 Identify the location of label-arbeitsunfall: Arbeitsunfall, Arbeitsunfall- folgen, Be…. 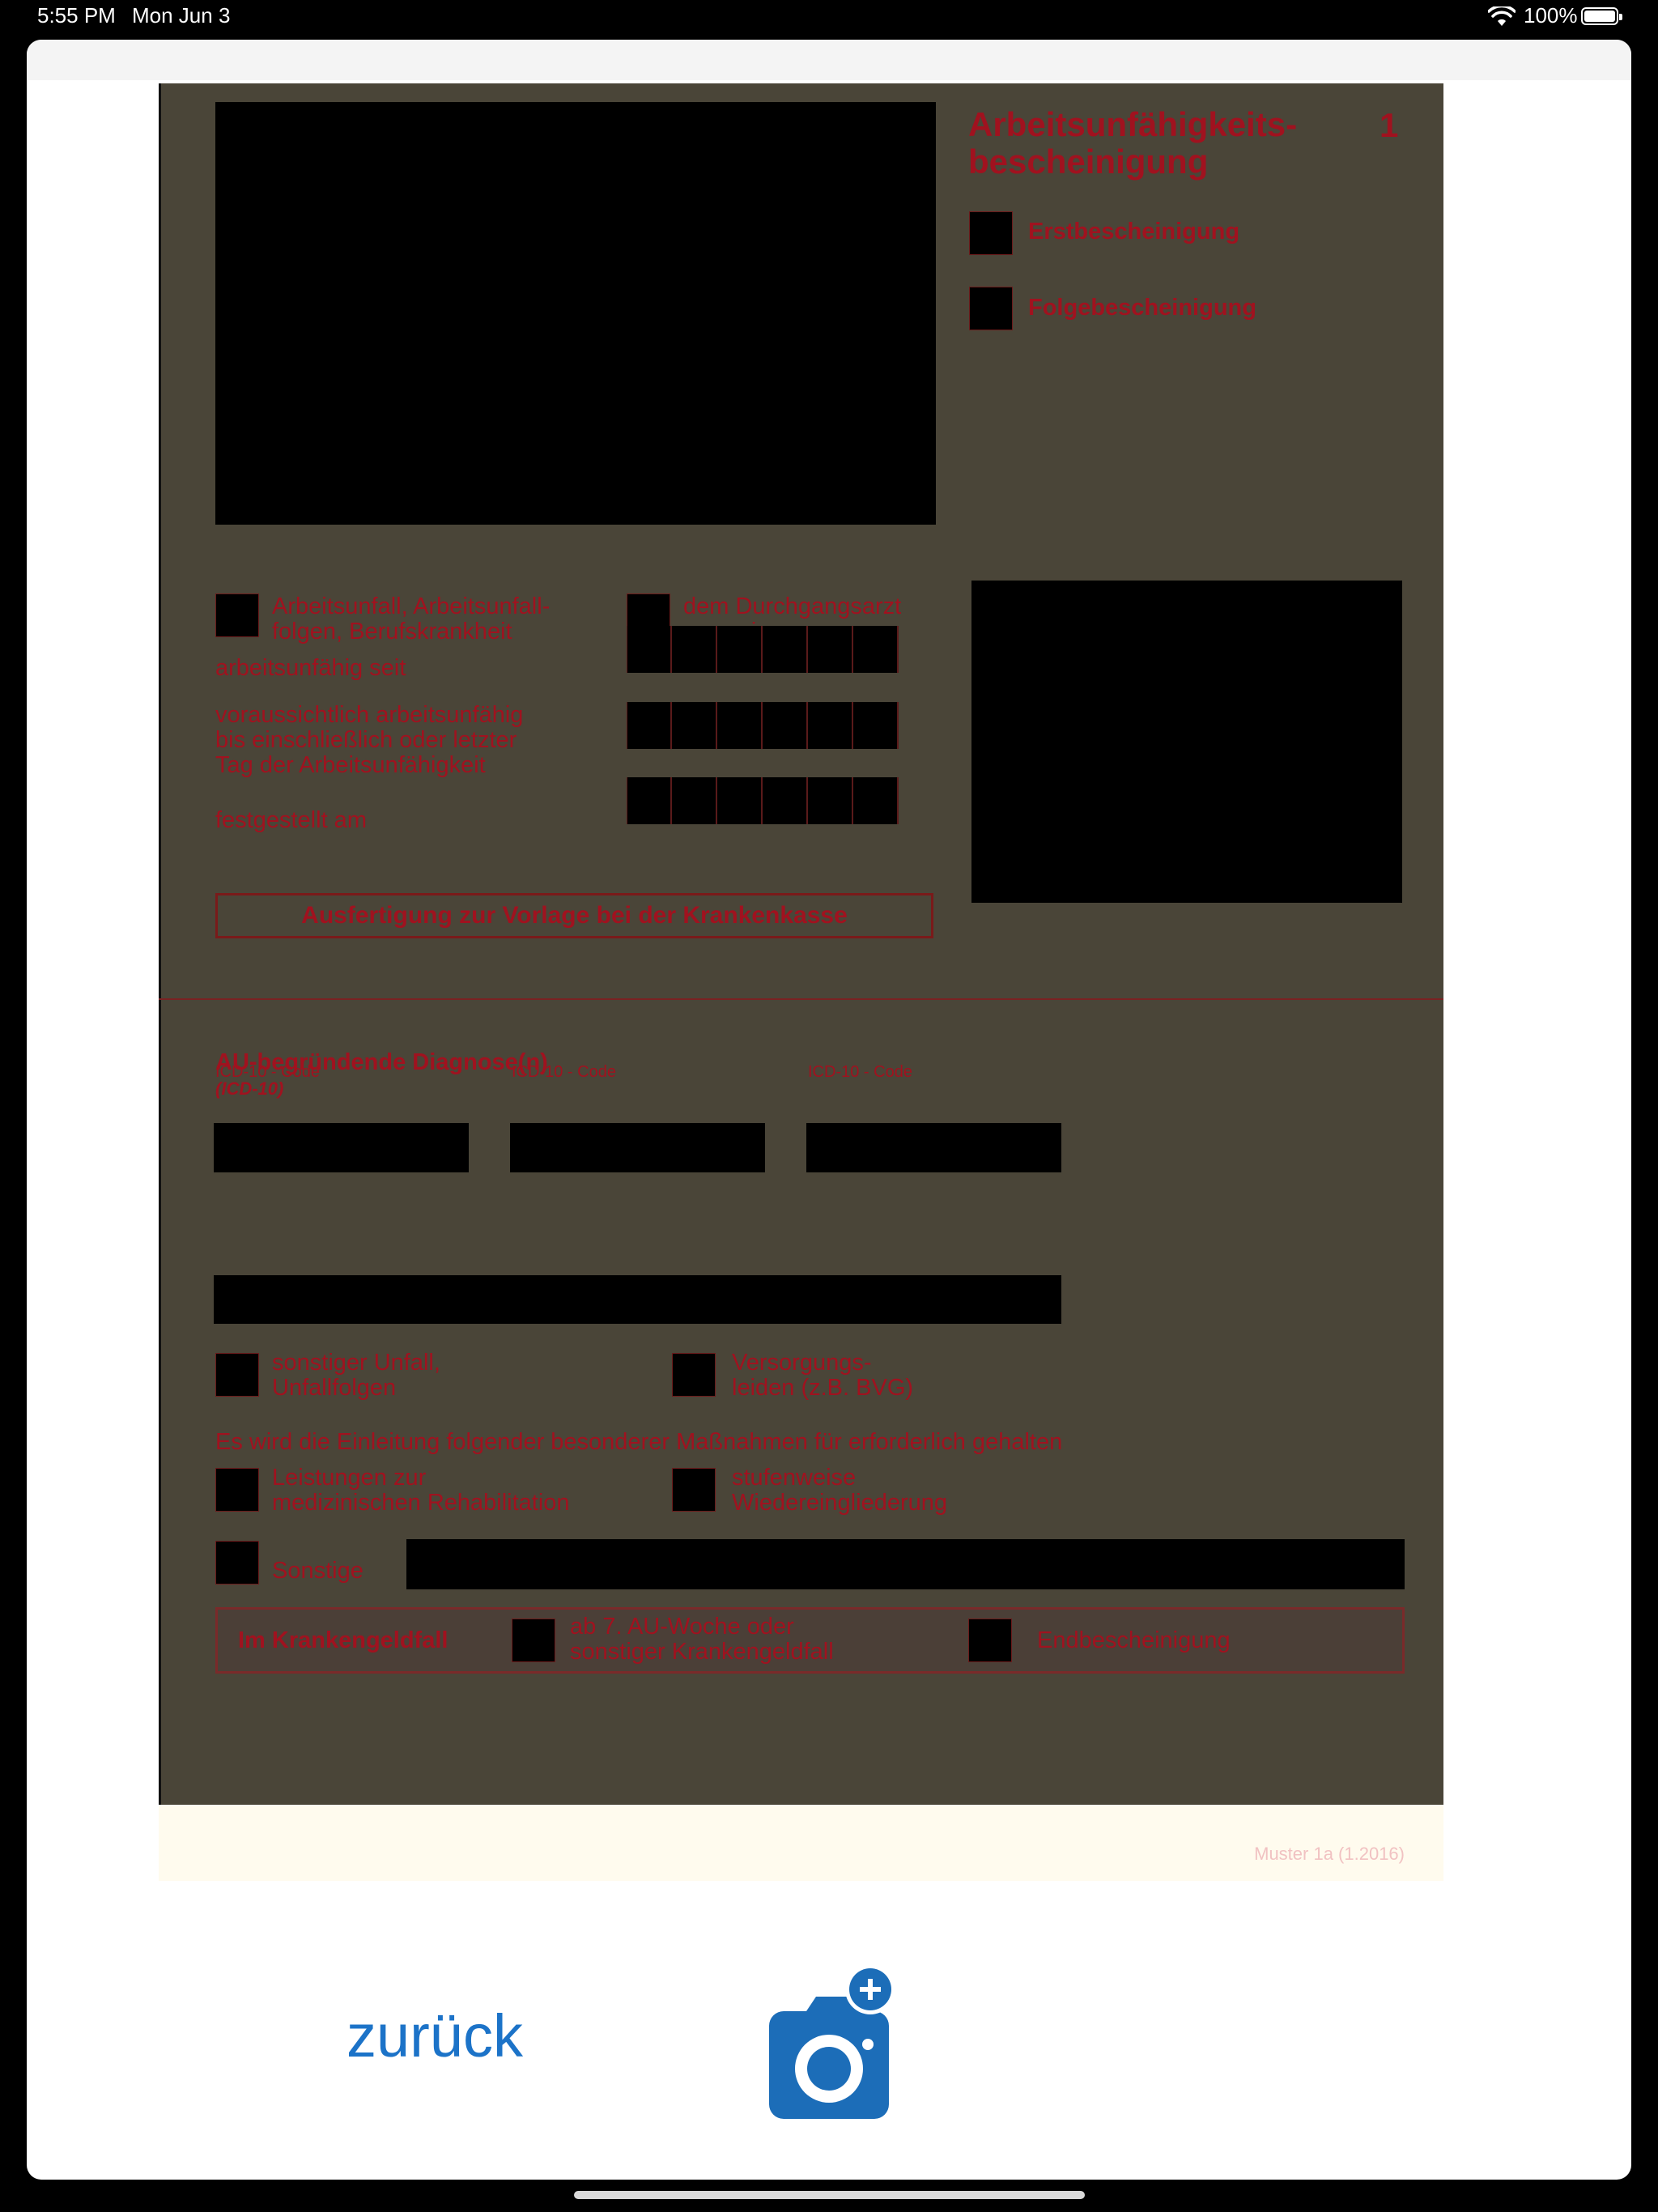
(411, 619).